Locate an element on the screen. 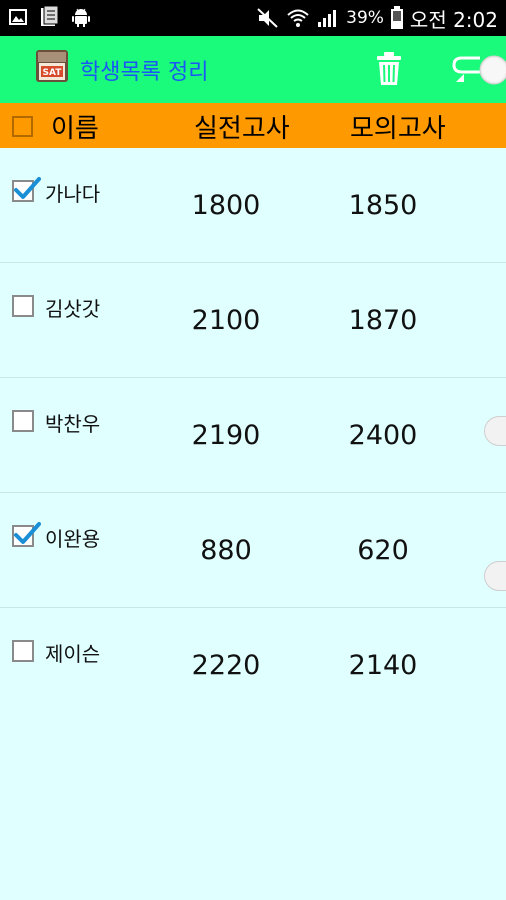 Image resolution: width=506 pixels, height=900 pixels. score-practice: 1800 is located at coordinates (226, 205).